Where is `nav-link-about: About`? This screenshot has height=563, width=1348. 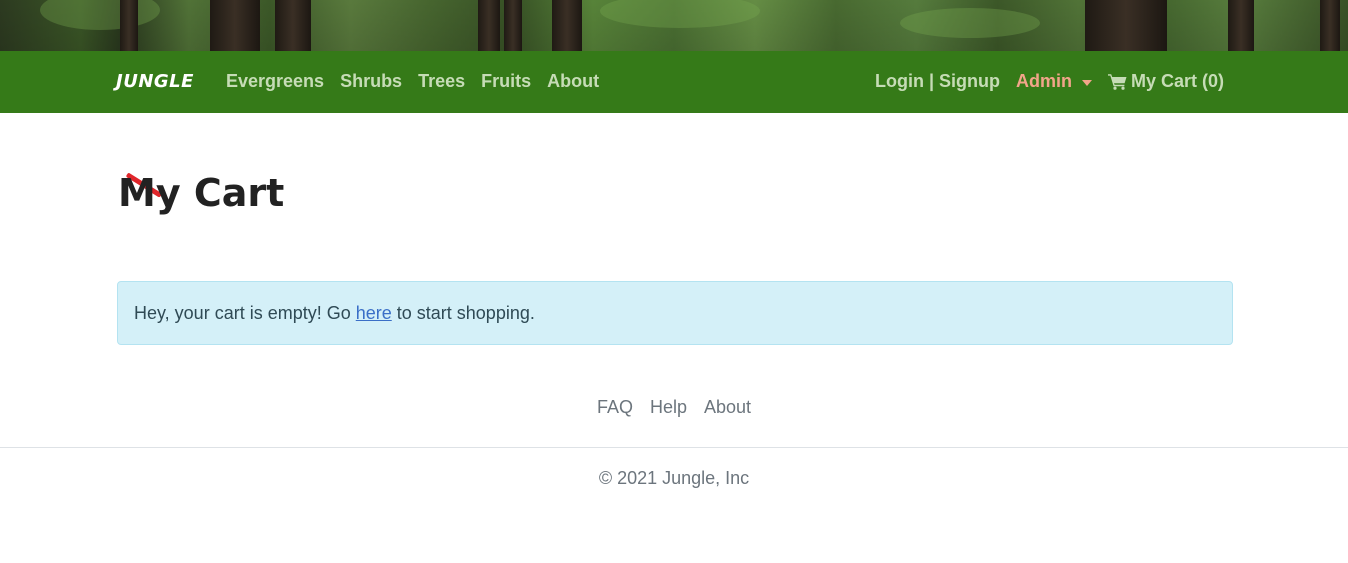 nav-link-about: About is located at coordinates (573, 81).